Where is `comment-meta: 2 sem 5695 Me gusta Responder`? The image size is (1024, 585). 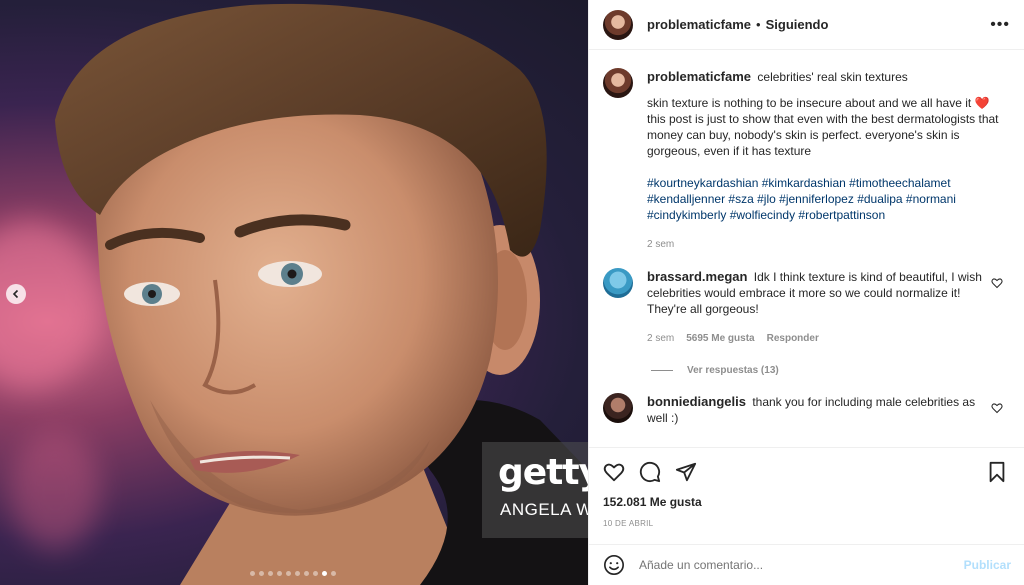
comment-meta: 2 sem 5695 Me gusta Responder is located at coordinates (819, 339).